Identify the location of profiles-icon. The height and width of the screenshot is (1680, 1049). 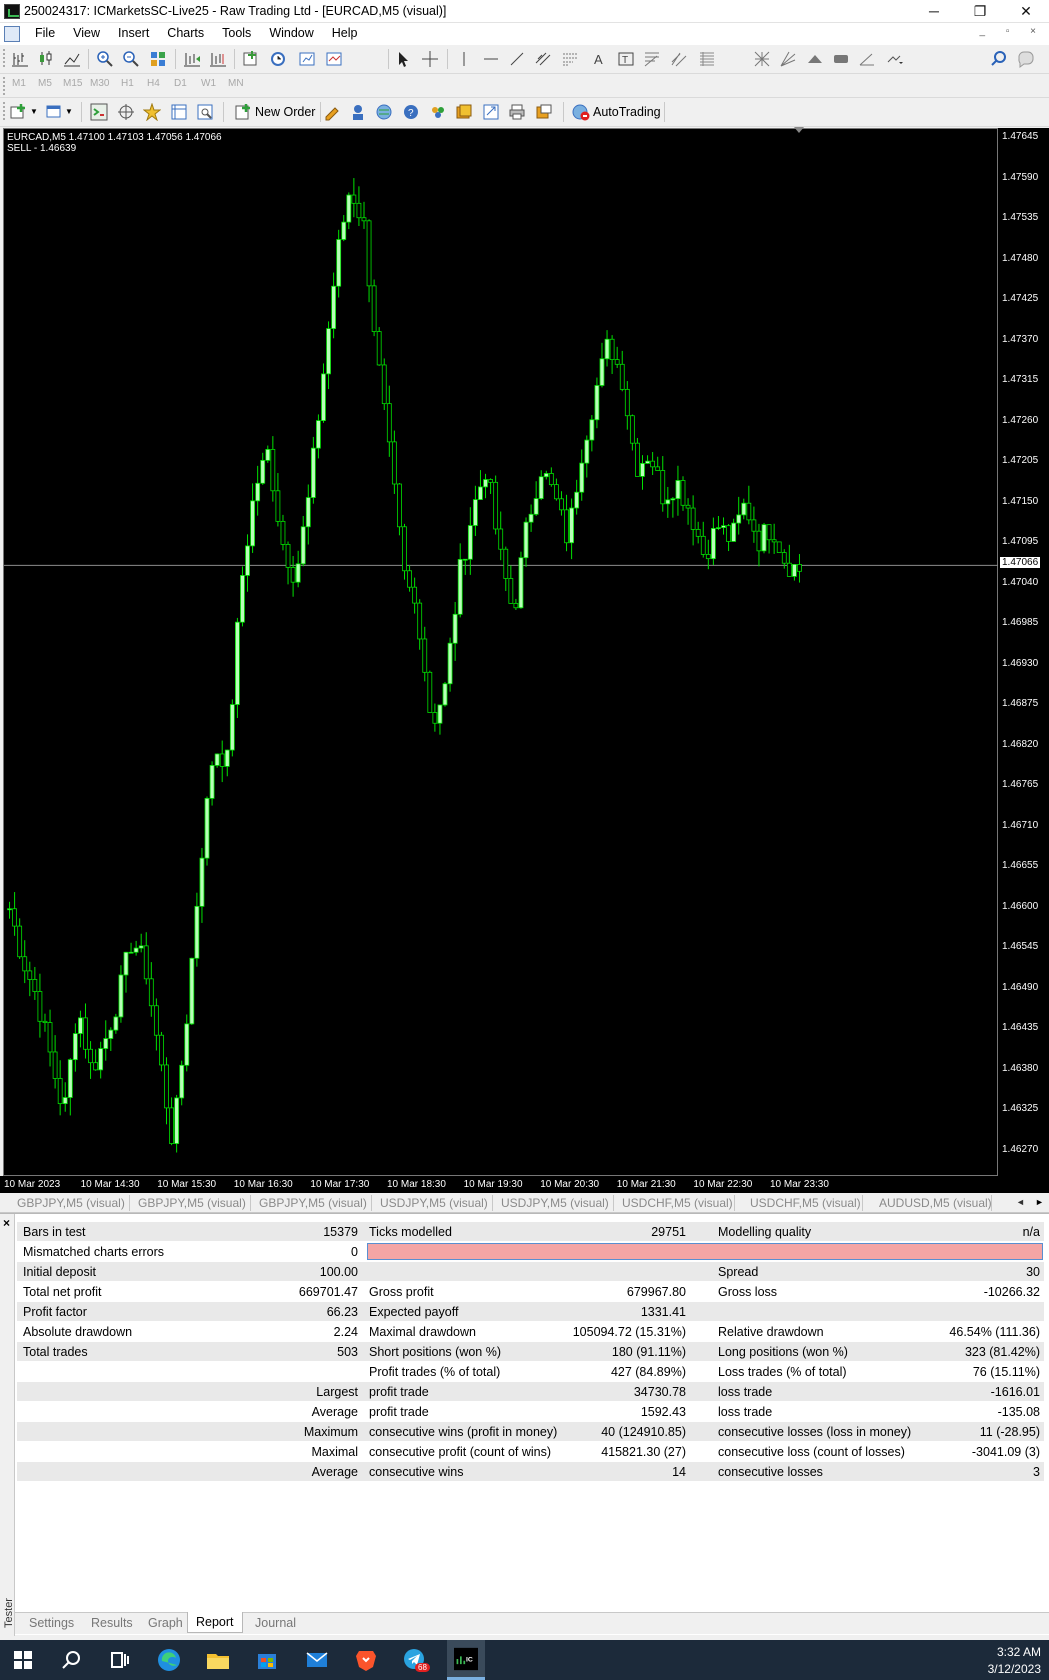
(54, 112).